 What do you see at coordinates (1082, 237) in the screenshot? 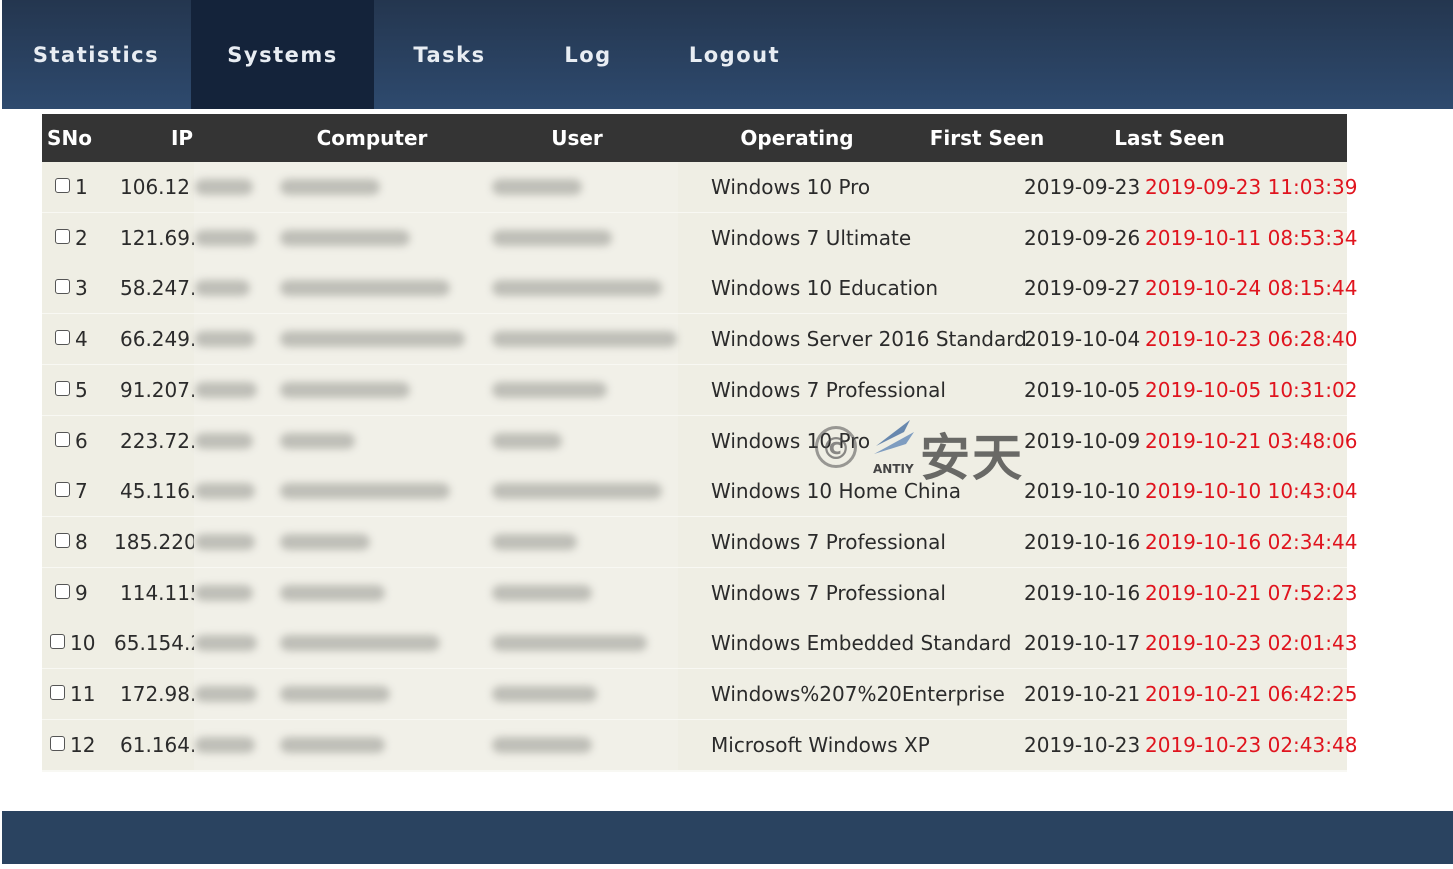
I see `row-first-seen: 2019-09-26` at bounding box center [1082, 237].